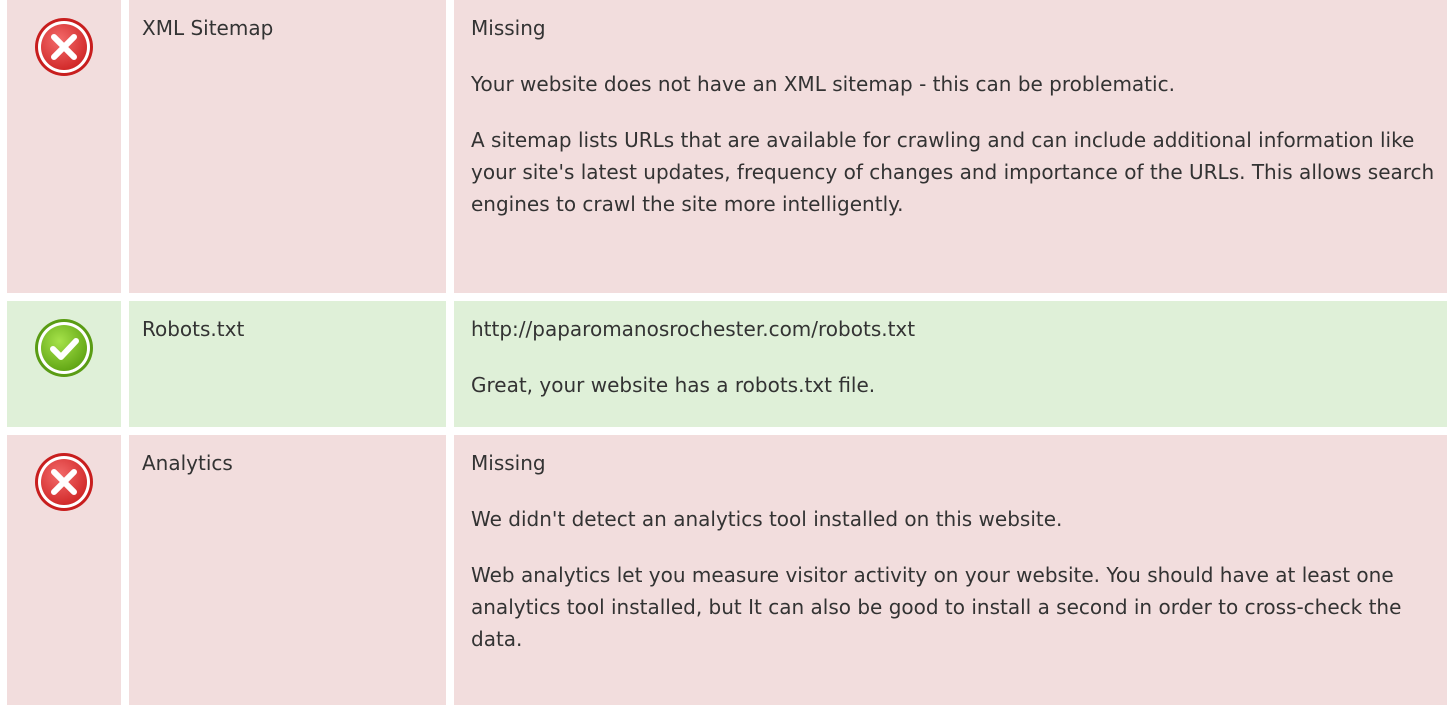 Image resolution: width=1454 pixels, height=705 pixels. Describe the element at coordinates (287, 570) in the screenshot. I see `check-label: Analytics` at that location.